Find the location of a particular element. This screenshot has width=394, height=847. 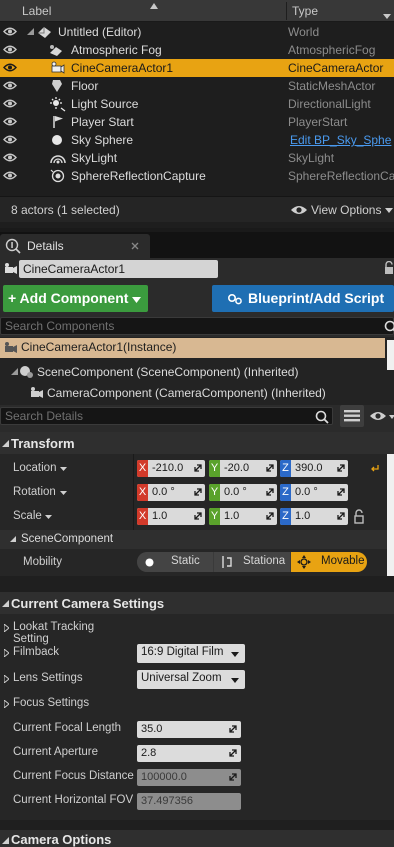

lens-settings-dropdown: Universal Zoom is located at coordinates (191, 679).